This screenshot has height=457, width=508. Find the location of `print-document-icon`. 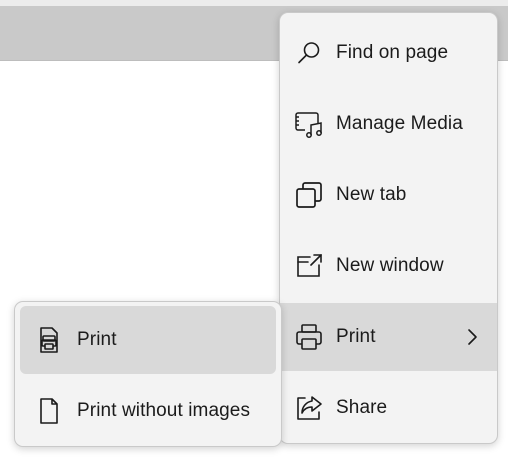

print-document-icon is located at coordinates (49, 340).